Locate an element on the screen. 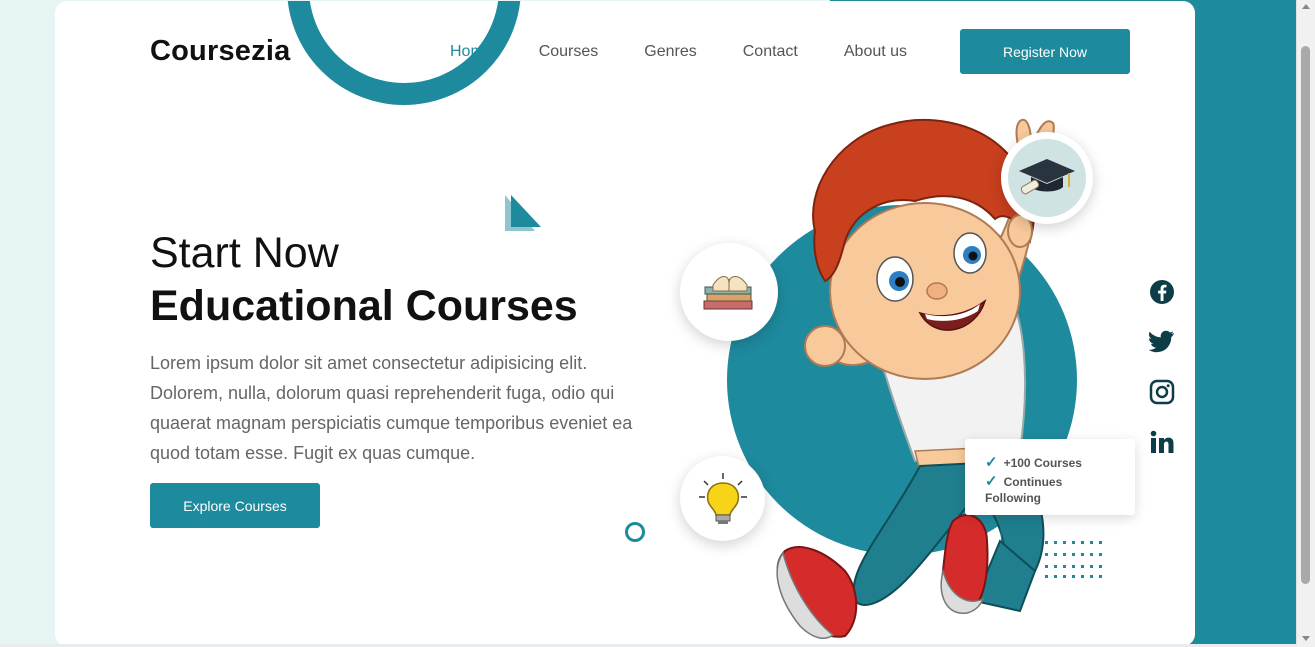 This screenshot has width=1315, height=647. lightbulb-icon is located at coordinates (722, 498).